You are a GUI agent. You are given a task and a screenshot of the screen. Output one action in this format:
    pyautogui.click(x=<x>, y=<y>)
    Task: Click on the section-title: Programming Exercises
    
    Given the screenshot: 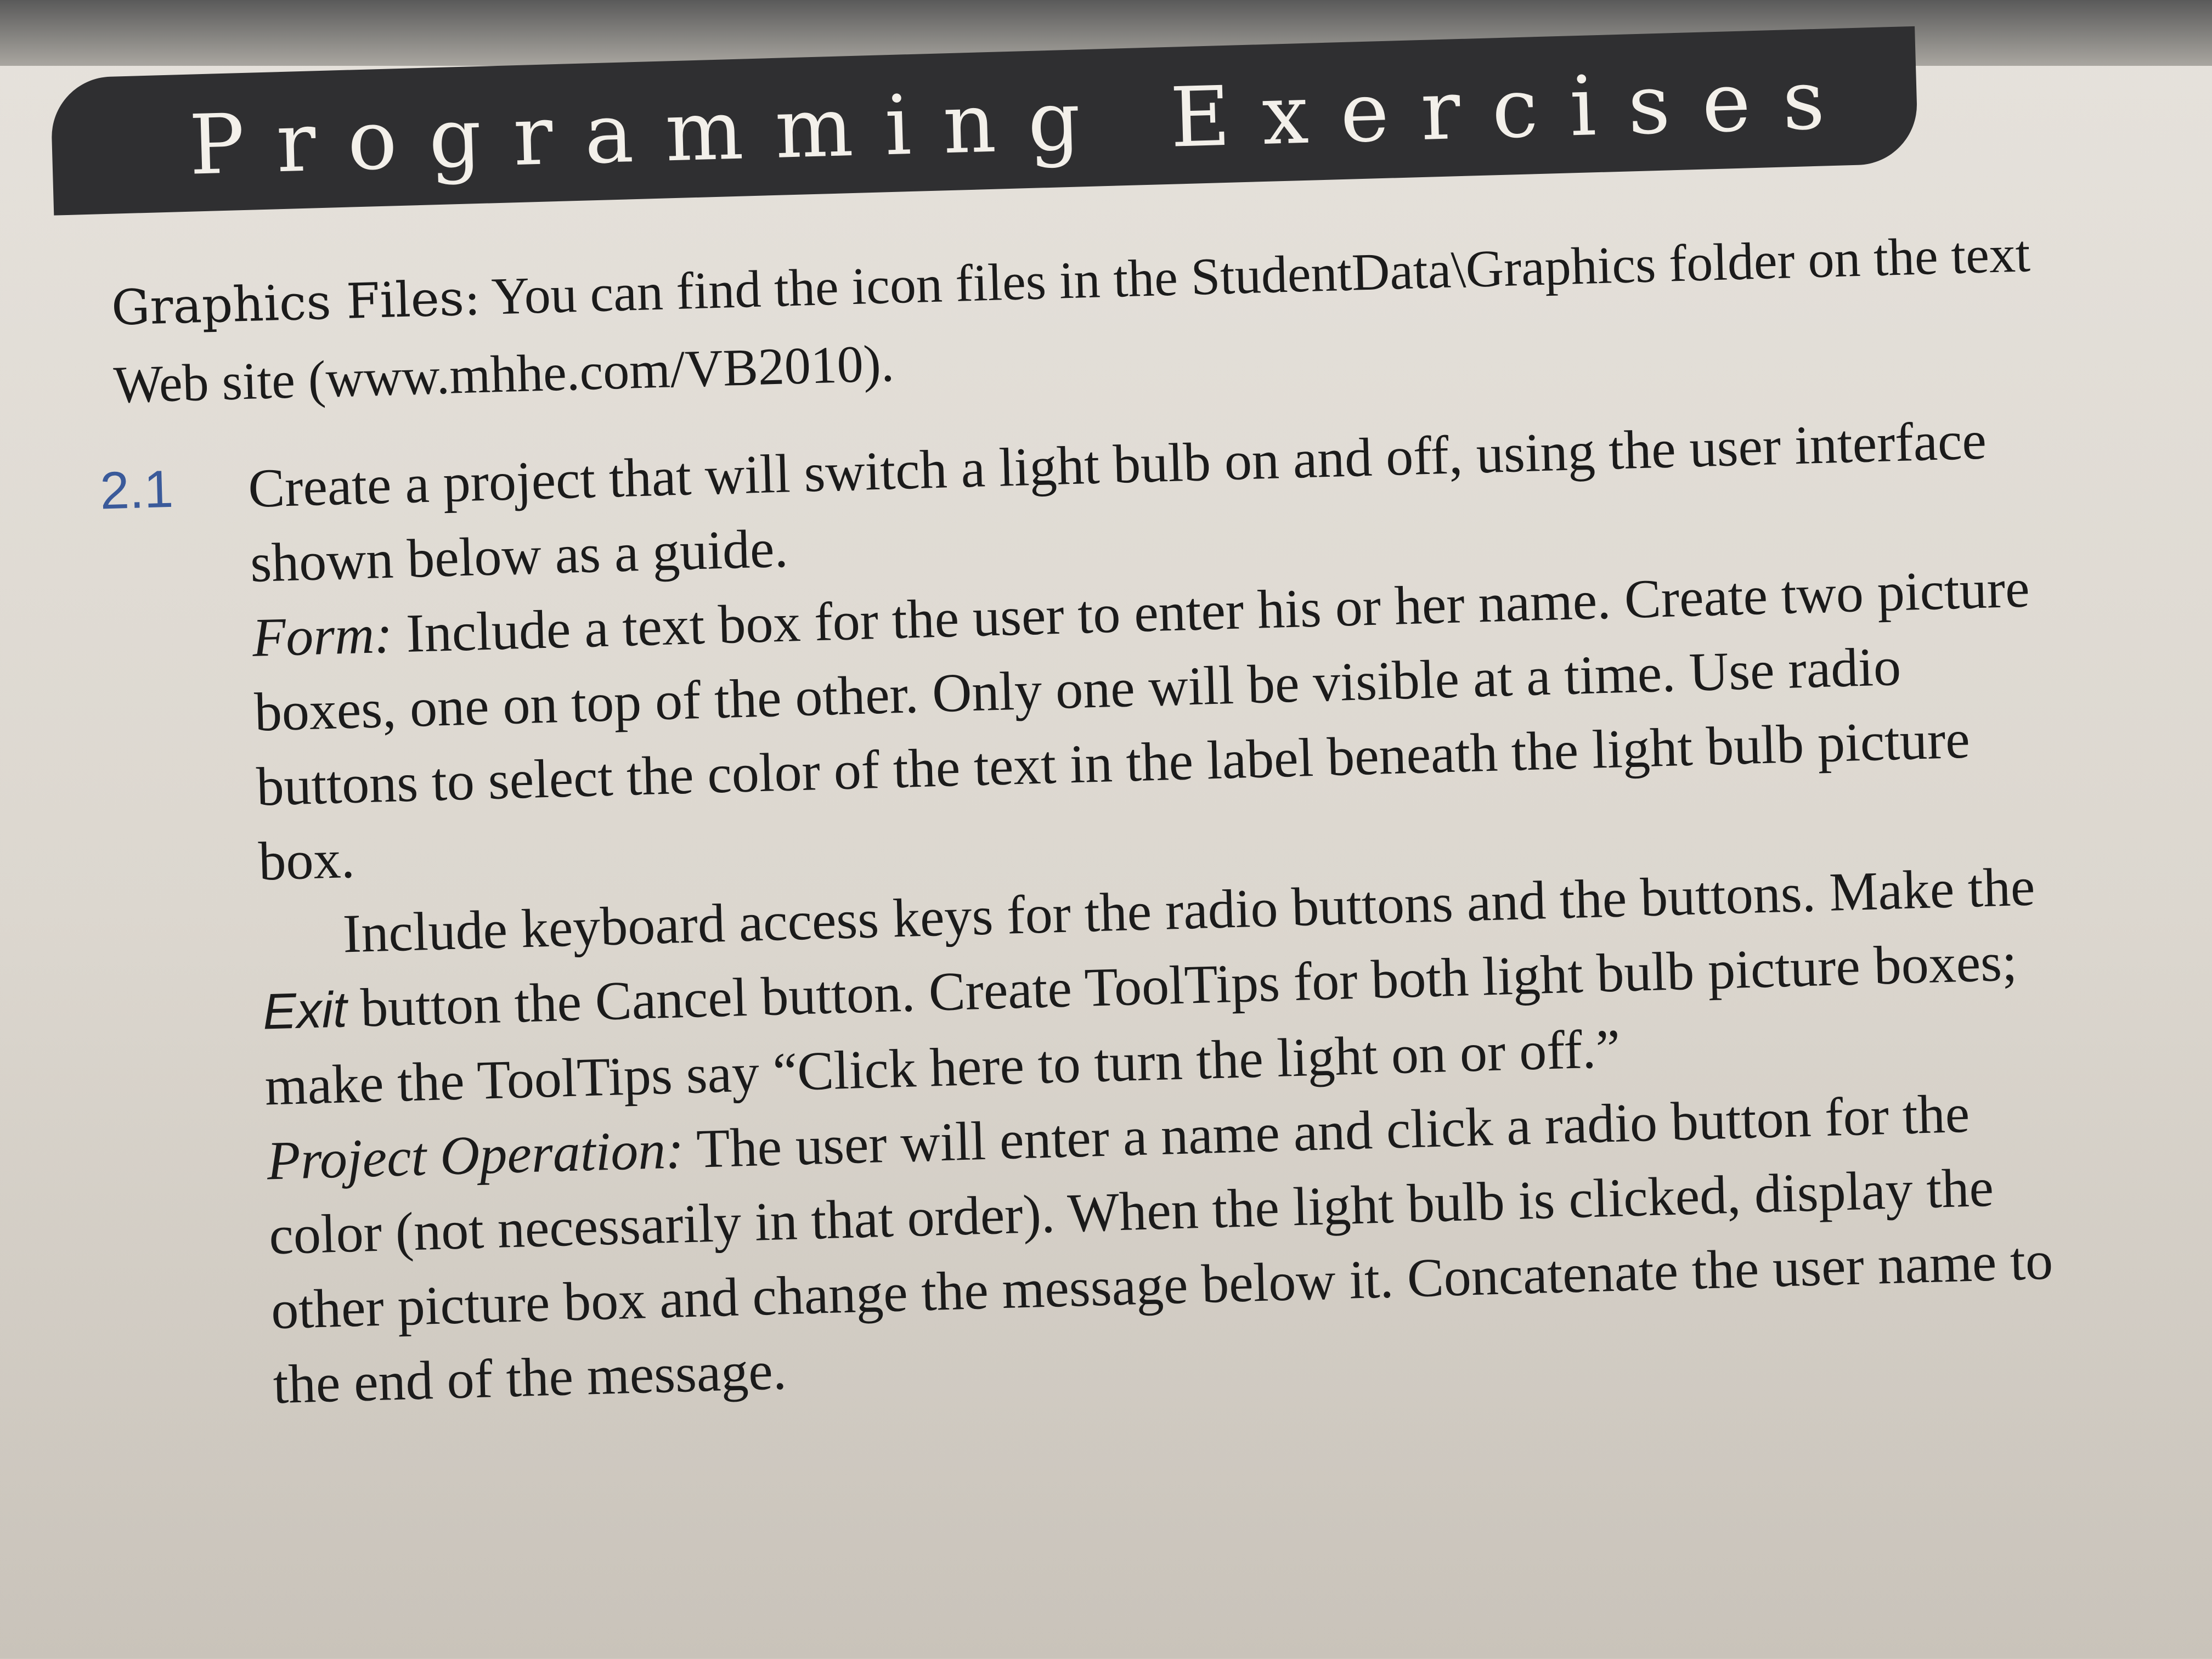 What is the action you would take?
    pyautogui.click(x=1023, y=122)
    